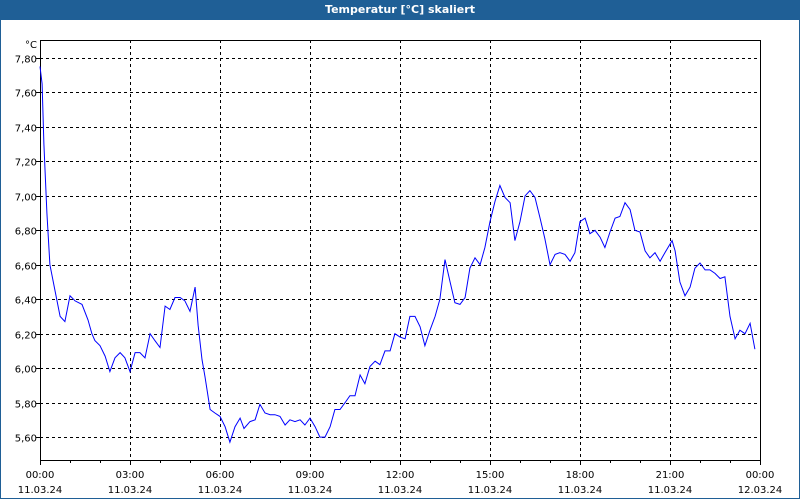 The image size is (800, 500). I want to click on y-tick-label: 7,80, so click(26, 60).